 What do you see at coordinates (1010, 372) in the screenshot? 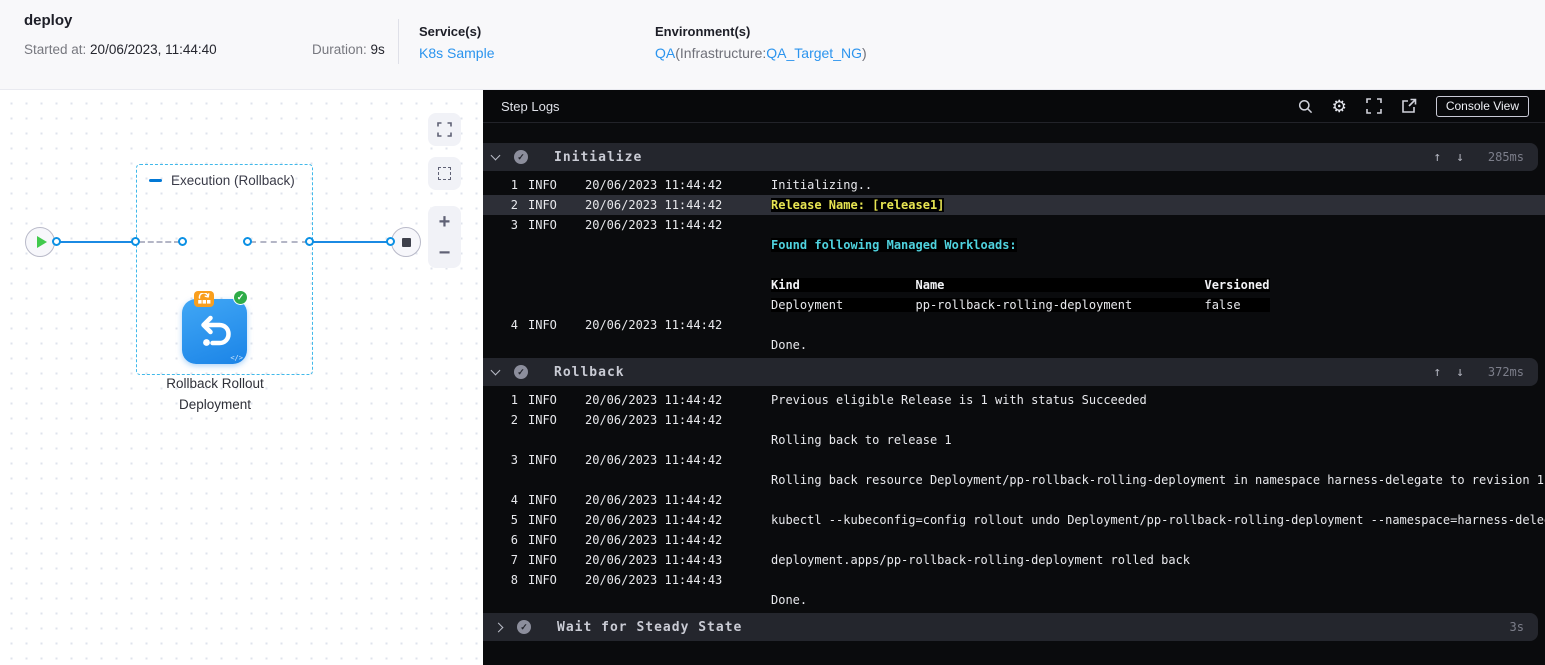
I see `log-section-header: ✓ Rollback ↑ ↓ 372ms` at bounding box center [1010, 372].